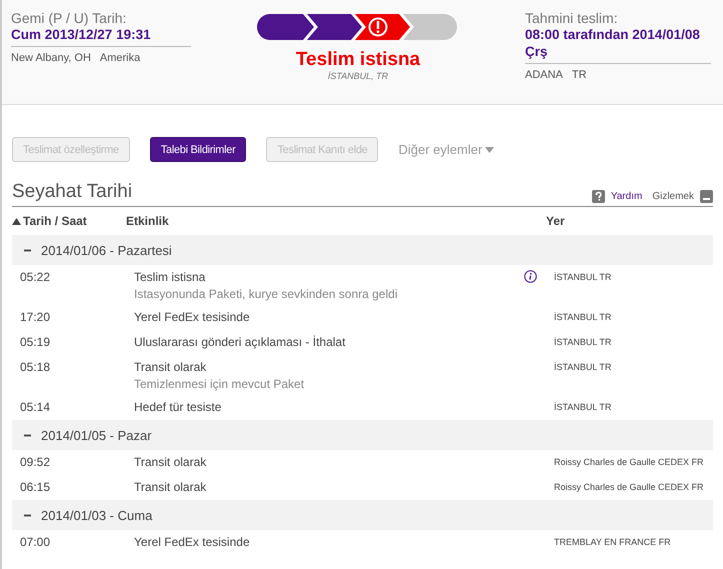 The width and height of the screenshot is (723, 569). Describe the element at coordinates (106, 250) in the screenshot. I see `group-date: 2014/01/06 - Pazartesi` at that location.